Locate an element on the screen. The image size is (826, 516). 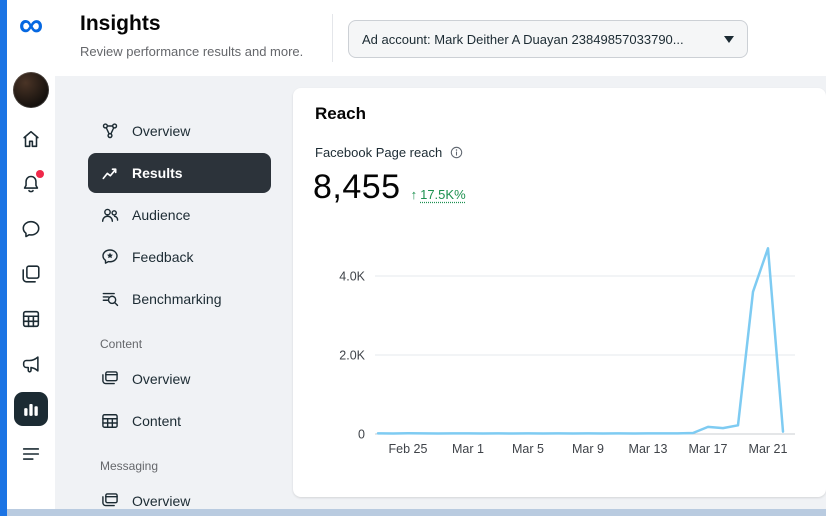
window-edge-left is located at coordinates (3, 258).